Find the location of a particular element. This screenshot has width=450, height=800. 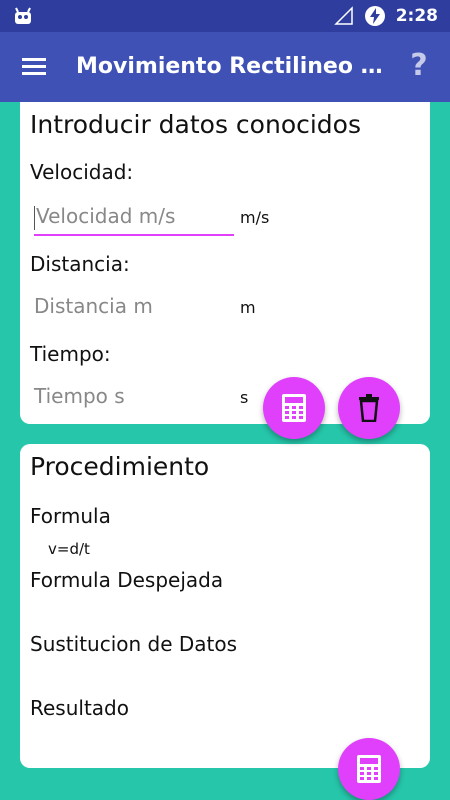

clear-button is located at coordinates (369, 408).